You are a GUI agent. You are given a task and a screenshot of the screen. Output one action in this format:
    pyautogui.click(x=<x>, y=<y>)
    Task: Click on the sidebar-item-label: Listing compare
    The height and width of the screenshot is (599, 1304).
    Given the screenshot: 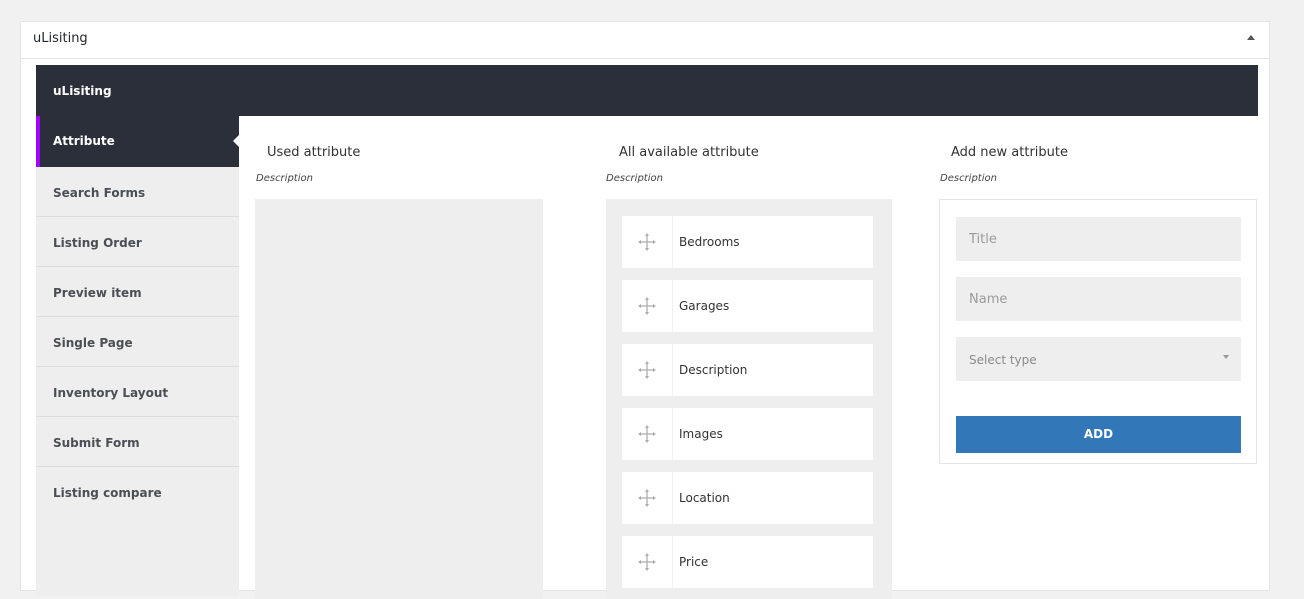 What is the action you would take?
    pyautogui.click(x=107, y=493)
    